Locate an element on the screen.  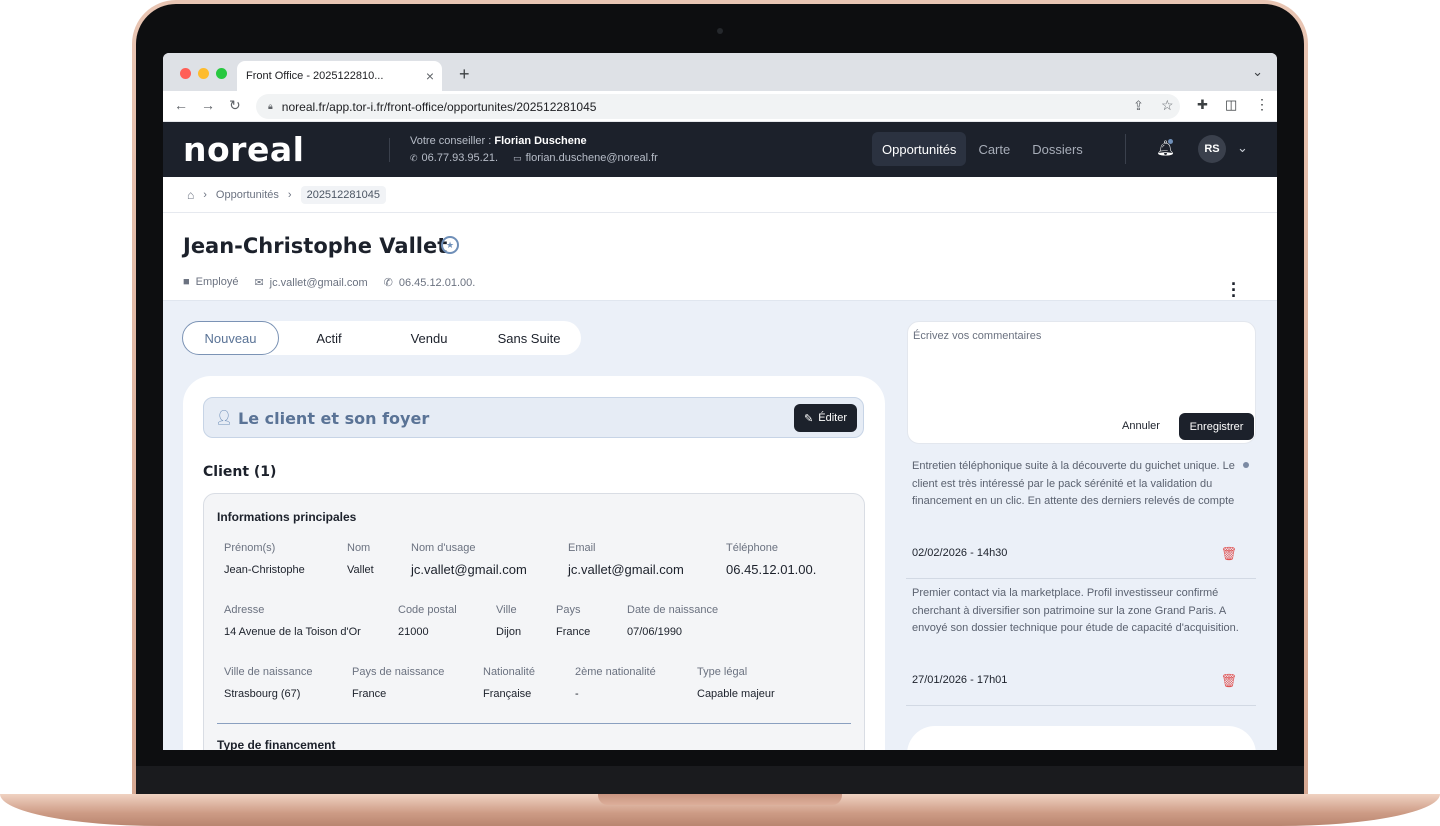
window-controls is located at coordinates (203, 73).